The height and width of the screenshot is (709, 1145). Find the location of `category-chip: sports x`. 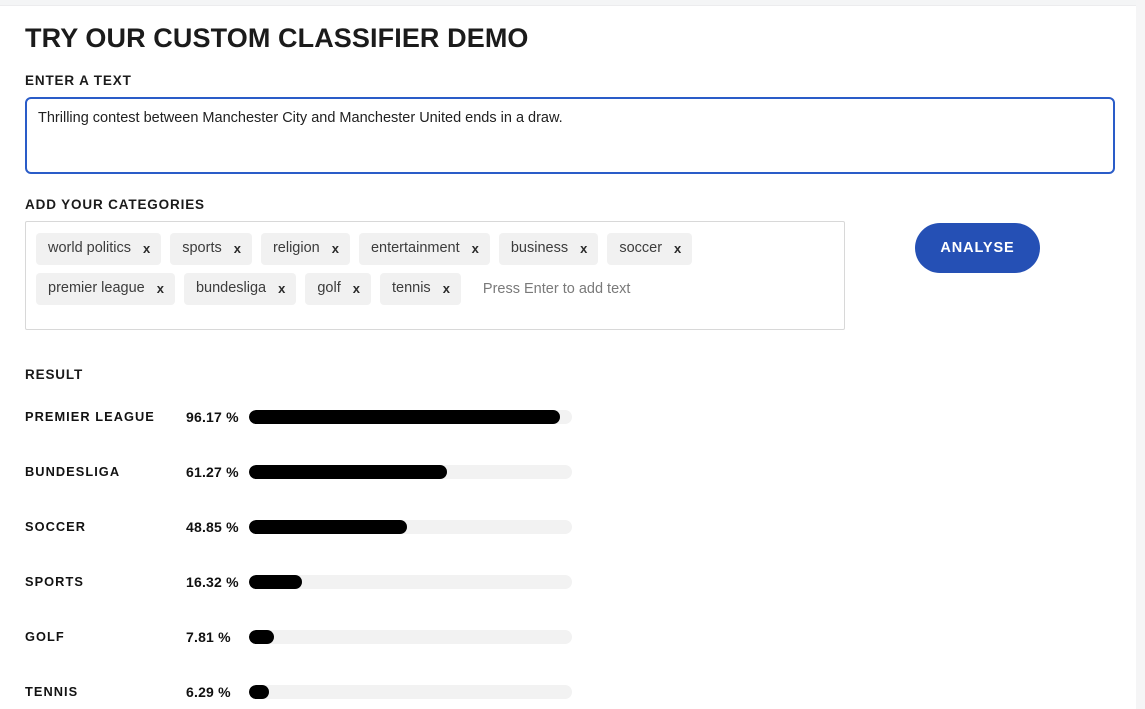

category-chip: sports x is located at coordinates (211, 249).